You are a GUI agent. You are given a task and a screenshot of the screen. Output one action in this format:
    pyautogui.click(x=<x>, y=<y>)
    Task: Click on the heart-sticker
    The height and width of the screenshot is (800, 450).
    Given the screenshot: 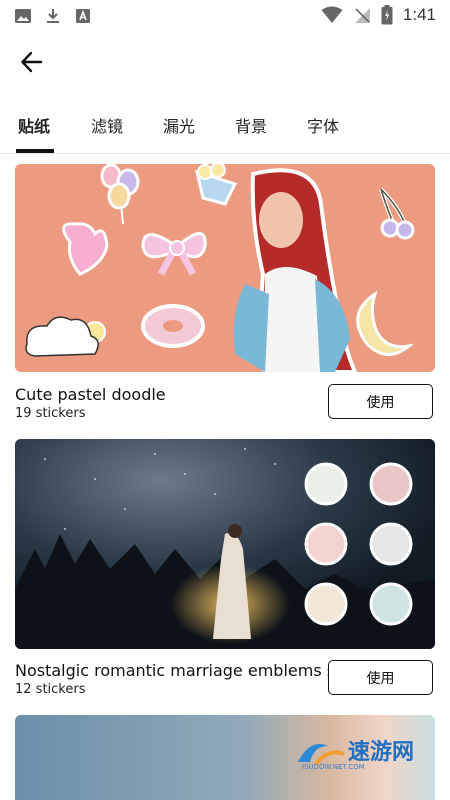 What is the action you would take?
    pyautogui.click(x=85, y=249)
    